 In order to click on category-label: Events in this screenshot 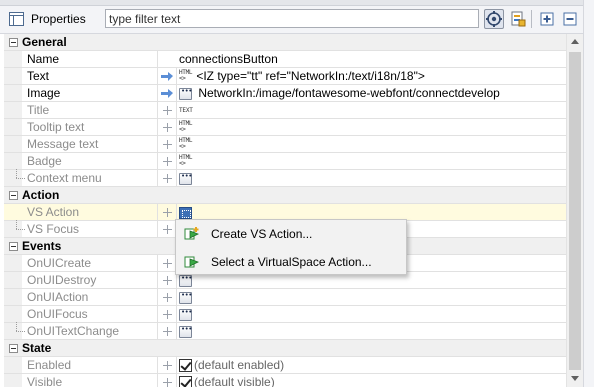, I will do `click(42, 246)`.